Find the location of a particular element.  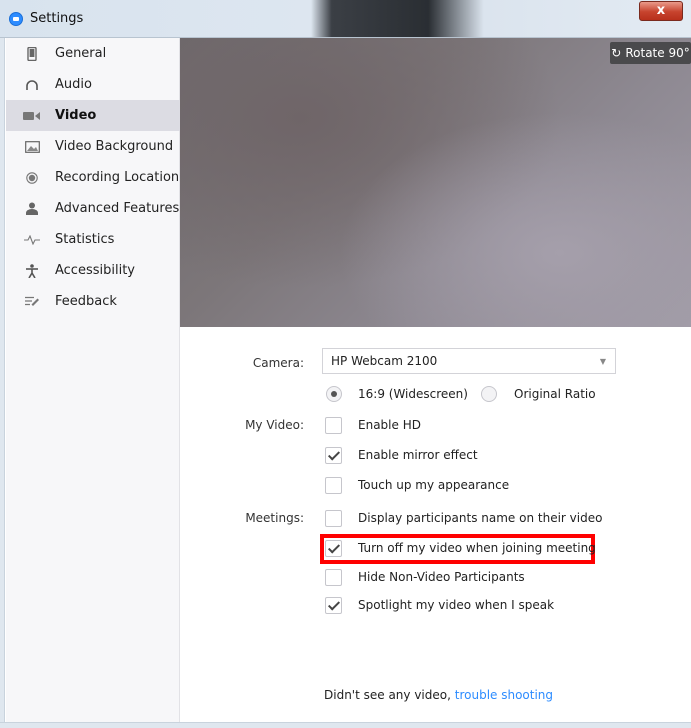

sidebar-item-recording-location: Recording Location is located at coordinates (93, 177).